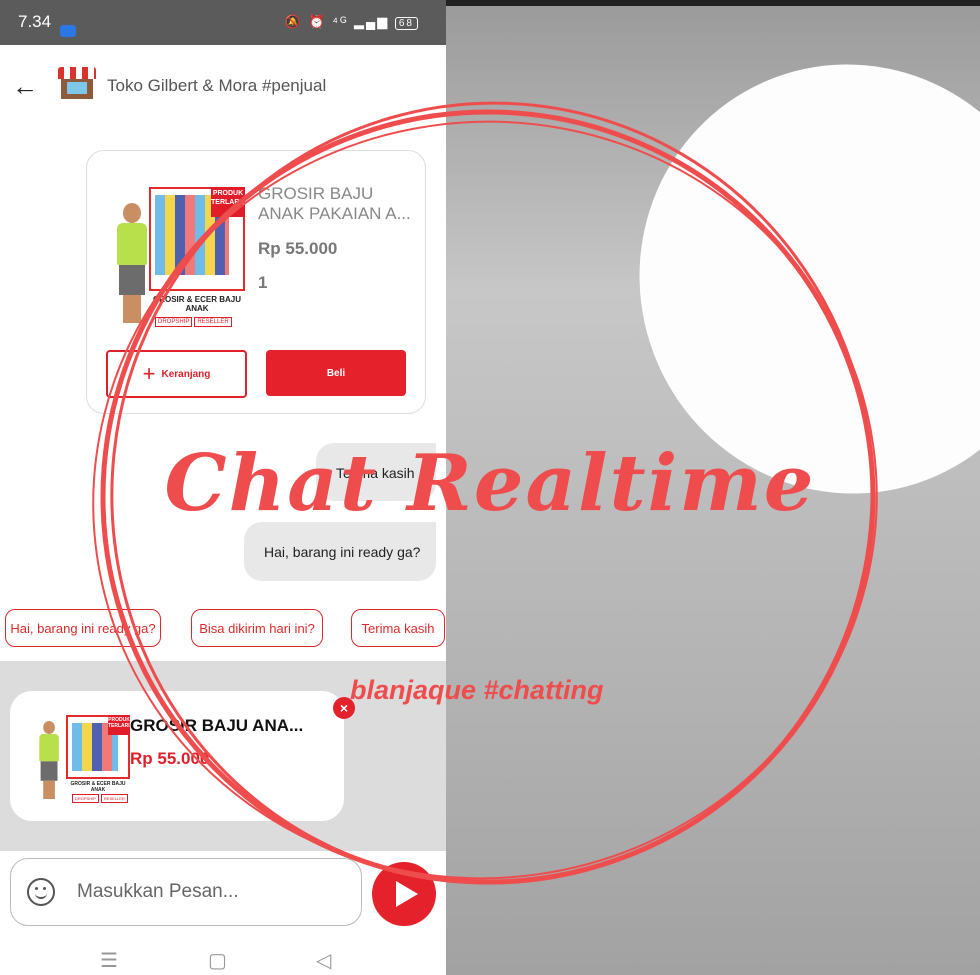 This screenshot has width=980, height=975. I want to click on emoji-icon, so click(41, 892).